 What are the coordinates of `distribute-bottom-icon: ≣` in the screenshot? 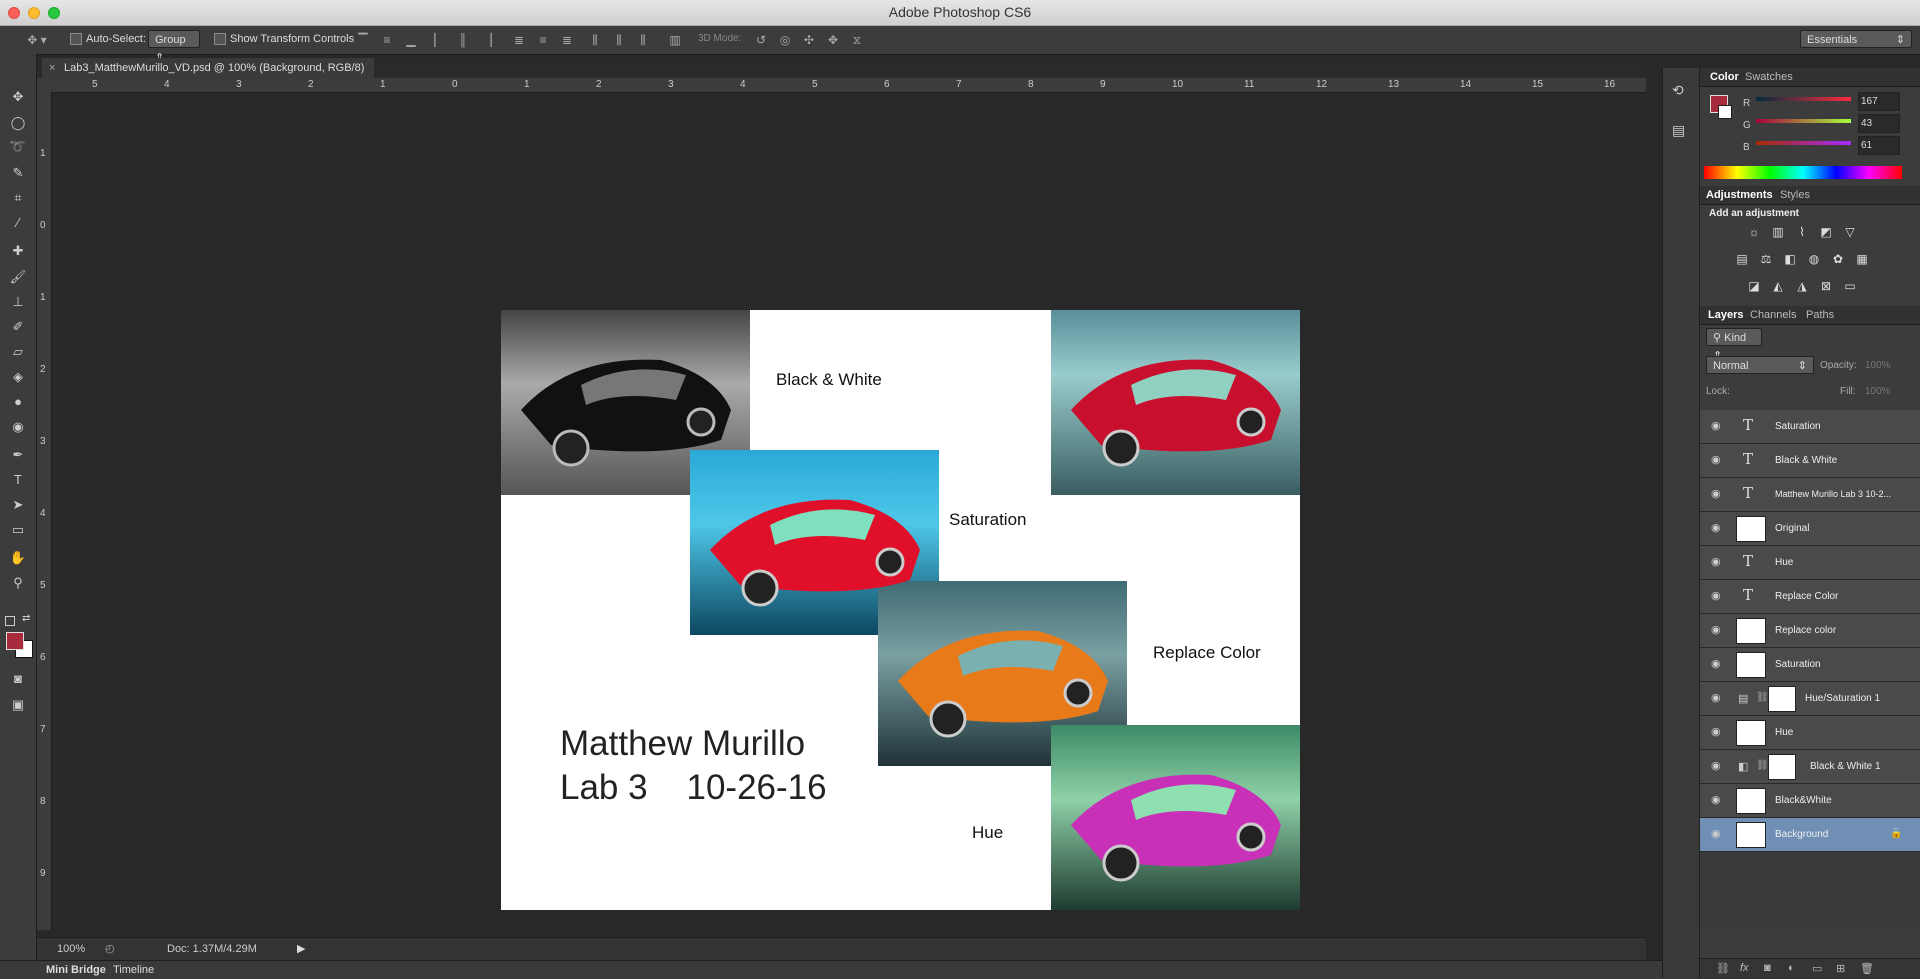 It's located at (567, 40).